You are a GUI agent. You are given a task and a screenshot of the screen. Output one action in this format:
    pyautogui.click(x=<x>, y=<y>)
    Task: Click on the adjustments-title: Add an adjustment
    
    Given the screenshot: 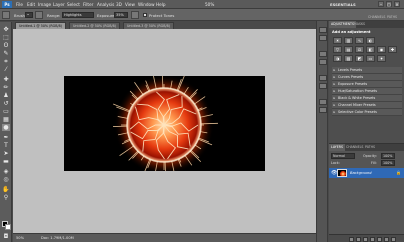 What is the action you would take?
    pyautogui.click(x=351, y=32)
    